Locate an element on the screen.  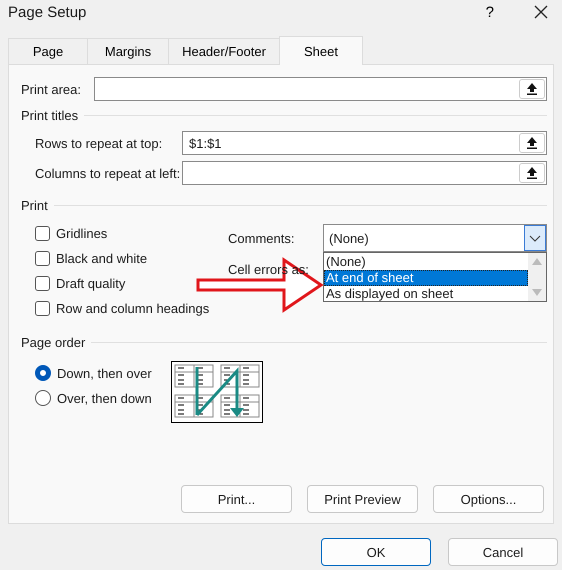
field-label: Rows to repeat at top: is located at coordinates (99, 143).